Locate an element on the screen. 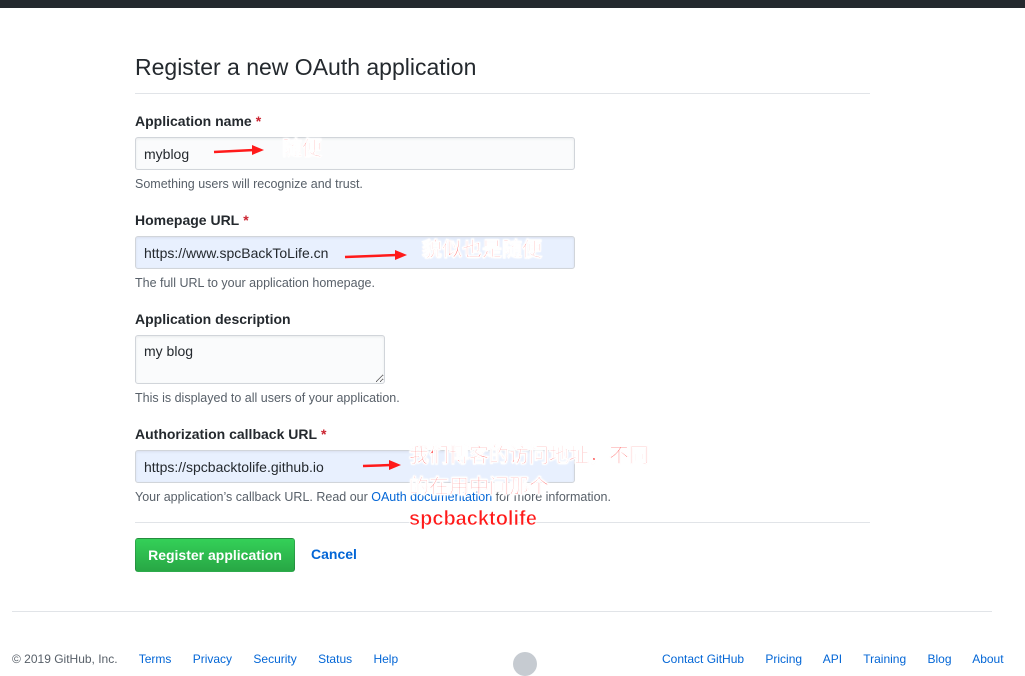 This screenshot has height=676, width=1025. annotation-callback-line1: 我们博客的访问地址，不同 is located at coordinates (529, 456).